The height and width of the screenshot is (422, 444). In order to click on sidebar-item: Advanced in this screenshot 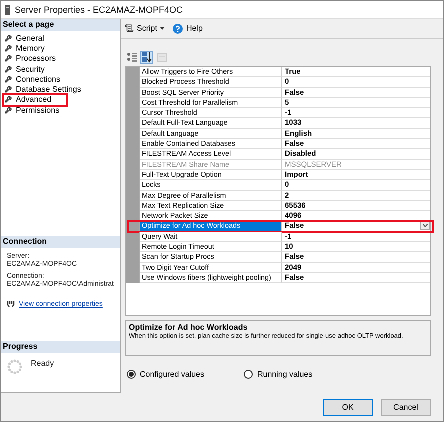, I will do `click(35, 100)`.